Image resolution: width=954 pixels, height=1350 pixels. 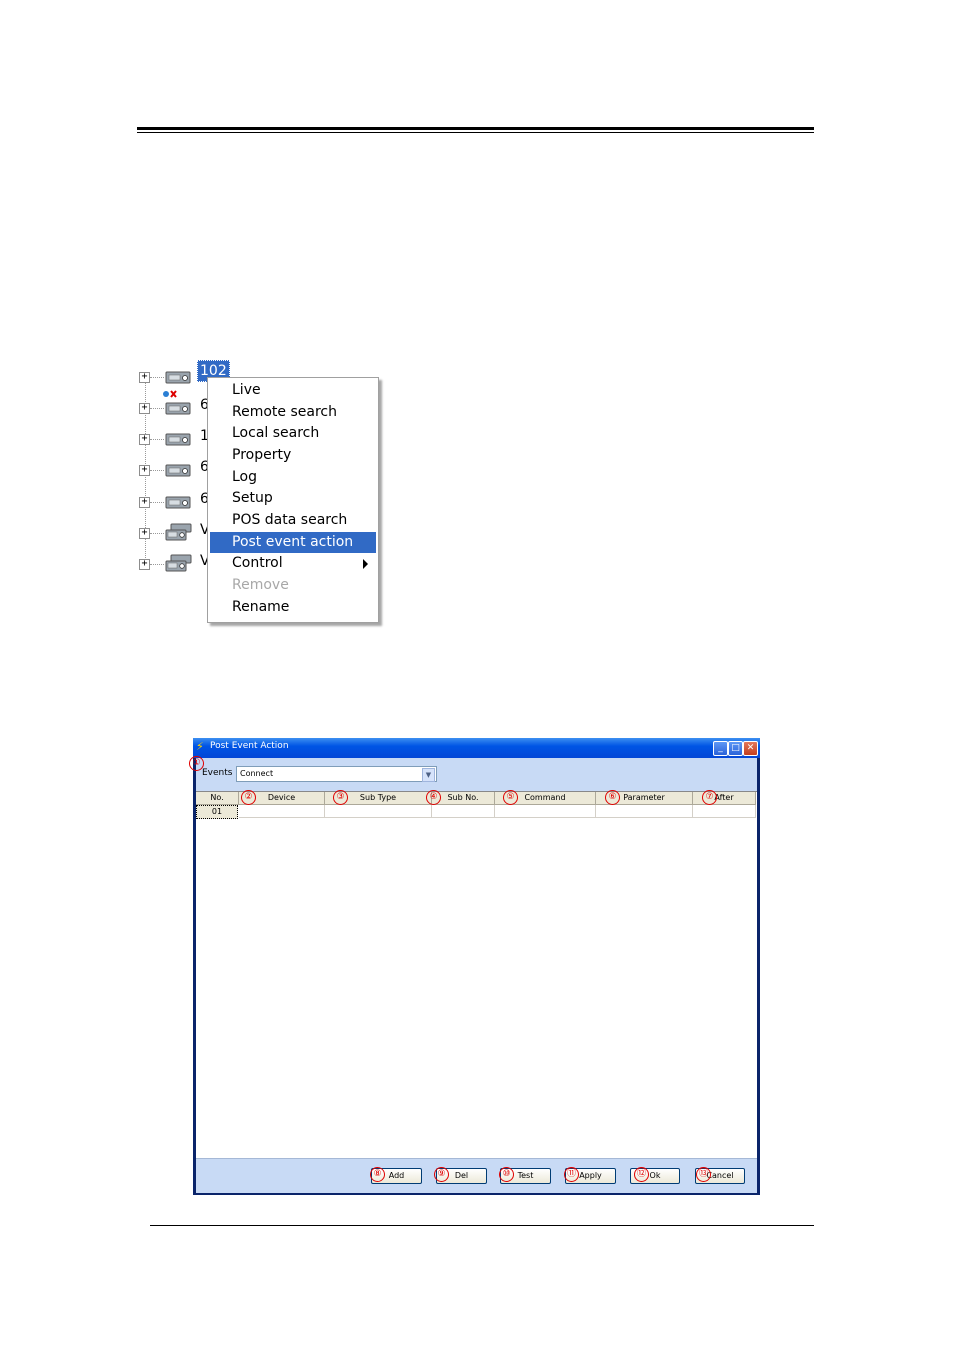 What do you see at coordinates (293, 477) in the screenshot?
I see `menu-item-log: Log` at bounding box center [293, 477].